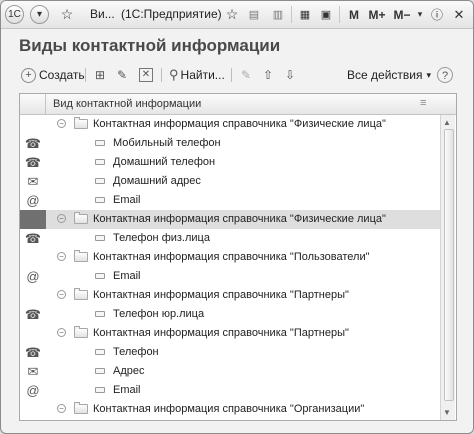  I want to click on m-minus-button: M−, so click(402, 14).